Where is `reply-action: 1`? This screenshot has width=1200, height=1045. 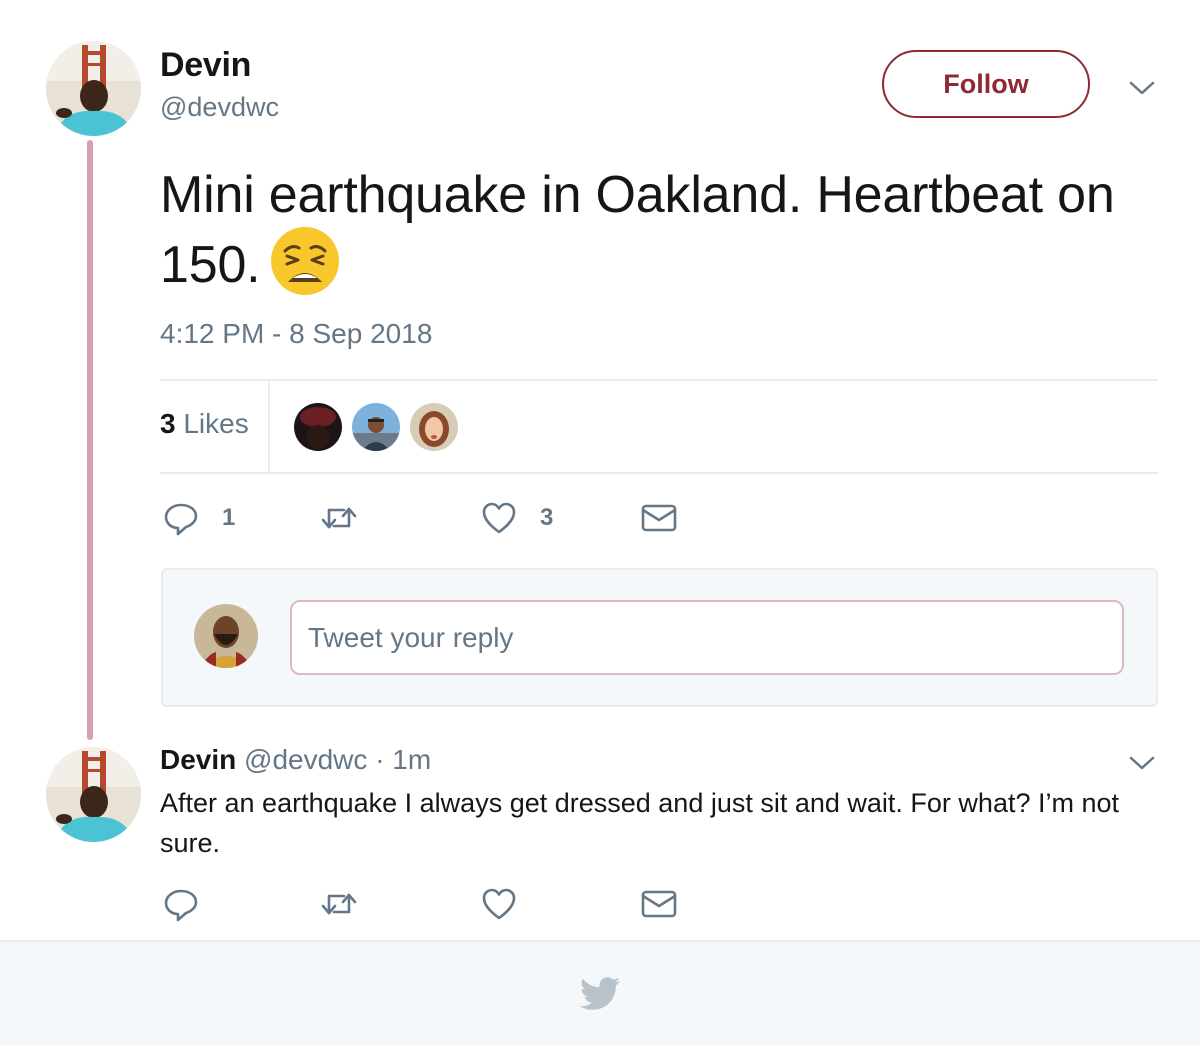
reply-action: 1 is located at coordinates (198, 518).